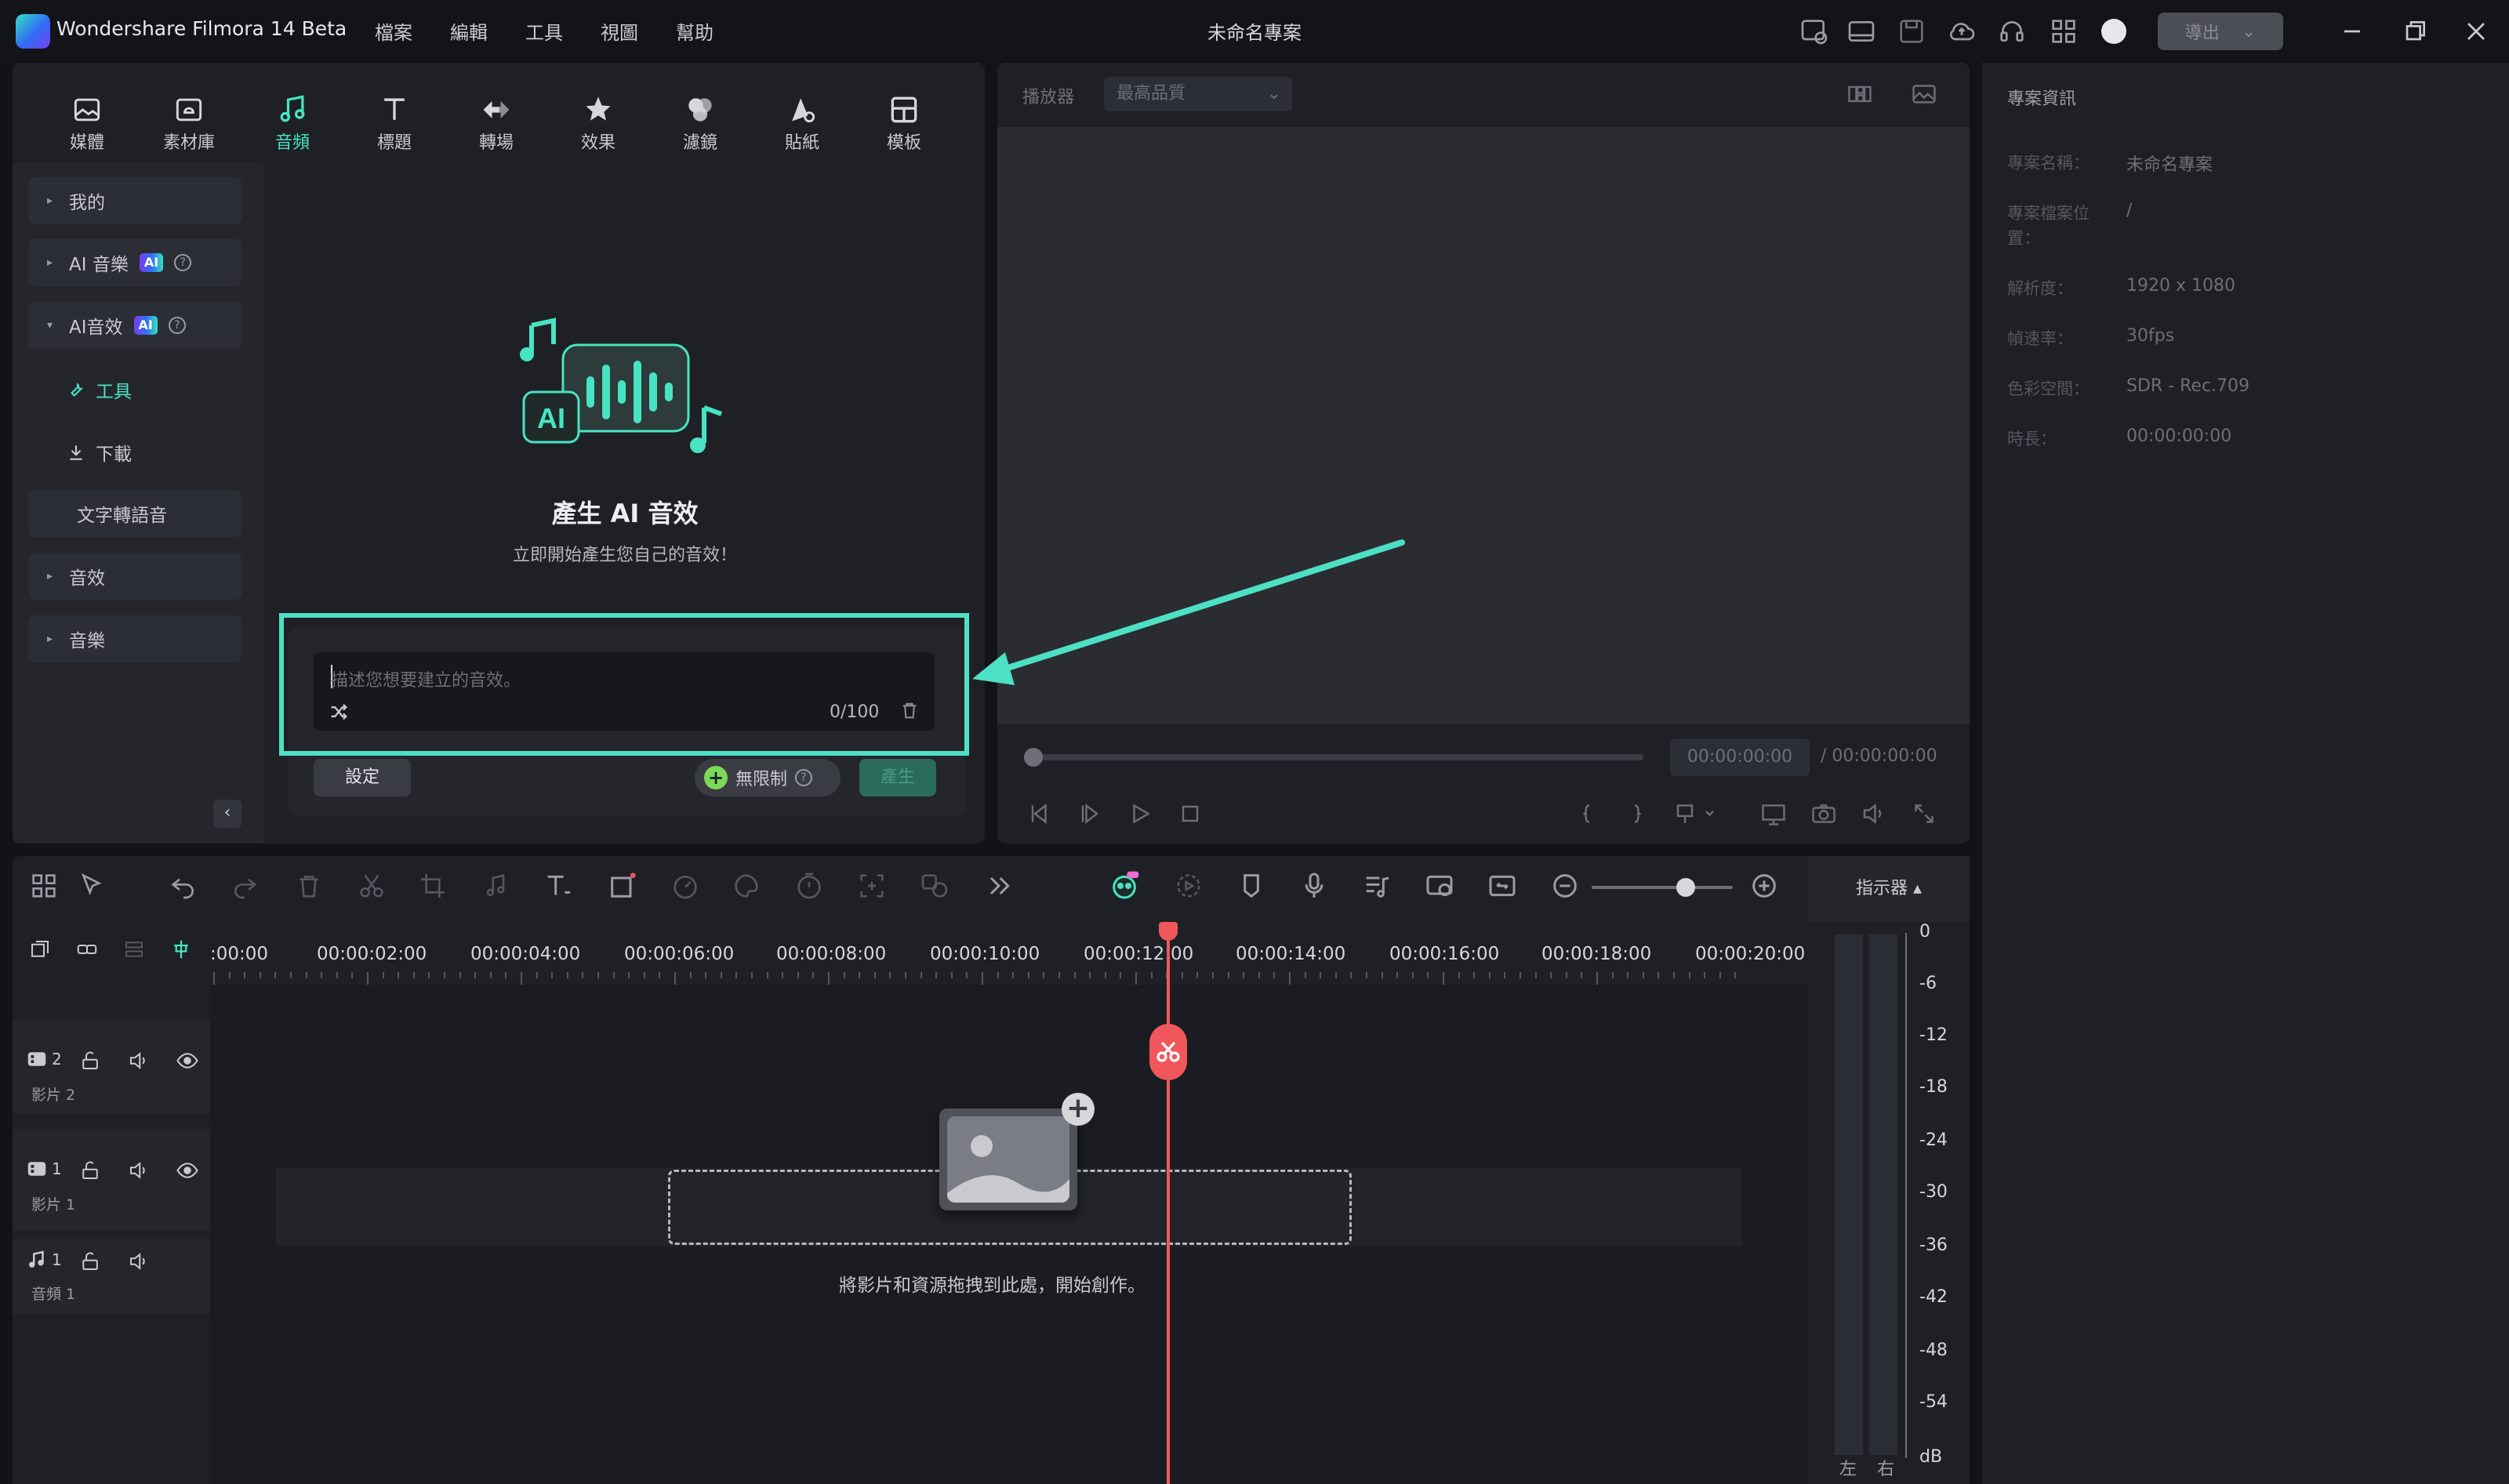 The height and width of the screenshot is (1484, 2509). Describe the element at coordinates (2352, 31) in the screenshot. I see `minimize-icon` at that location.